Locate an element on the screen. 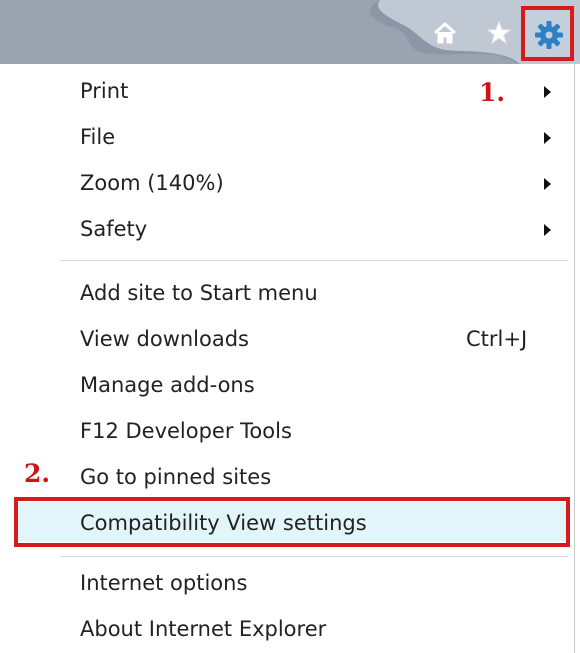 This screenshot has width=580, height=653. menu-item-zoom: Zoom (140%) is located at coordinates (310, 183).